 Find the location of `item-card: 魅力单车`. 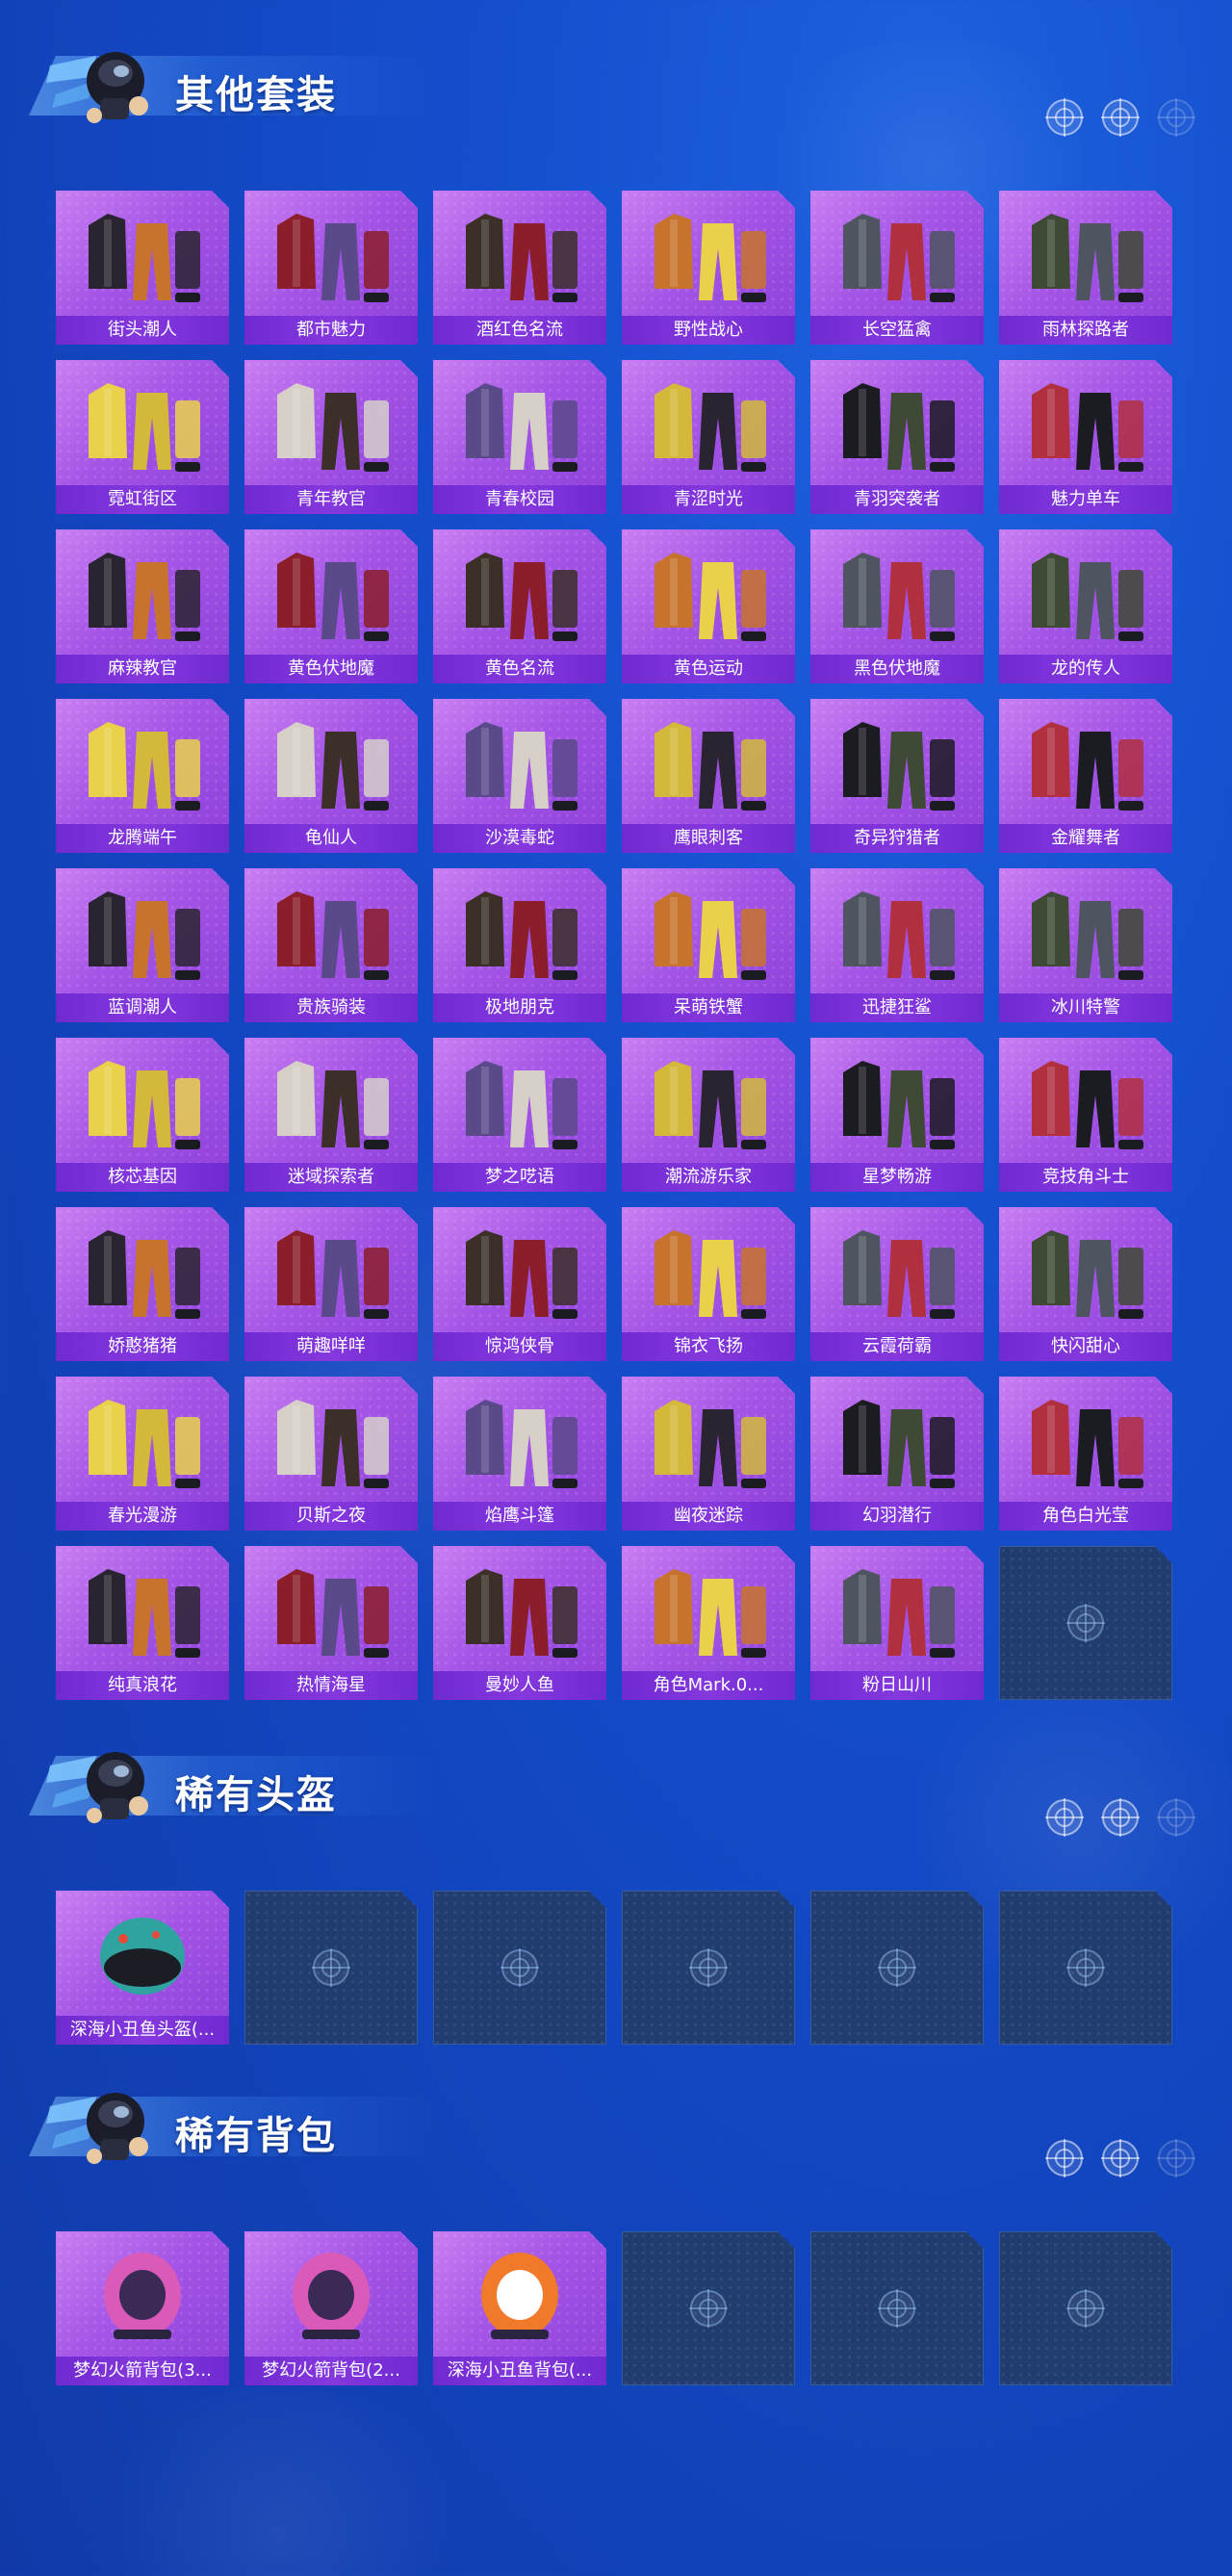

item-card: 魅力单车 is located at coordinates (1085, 437).